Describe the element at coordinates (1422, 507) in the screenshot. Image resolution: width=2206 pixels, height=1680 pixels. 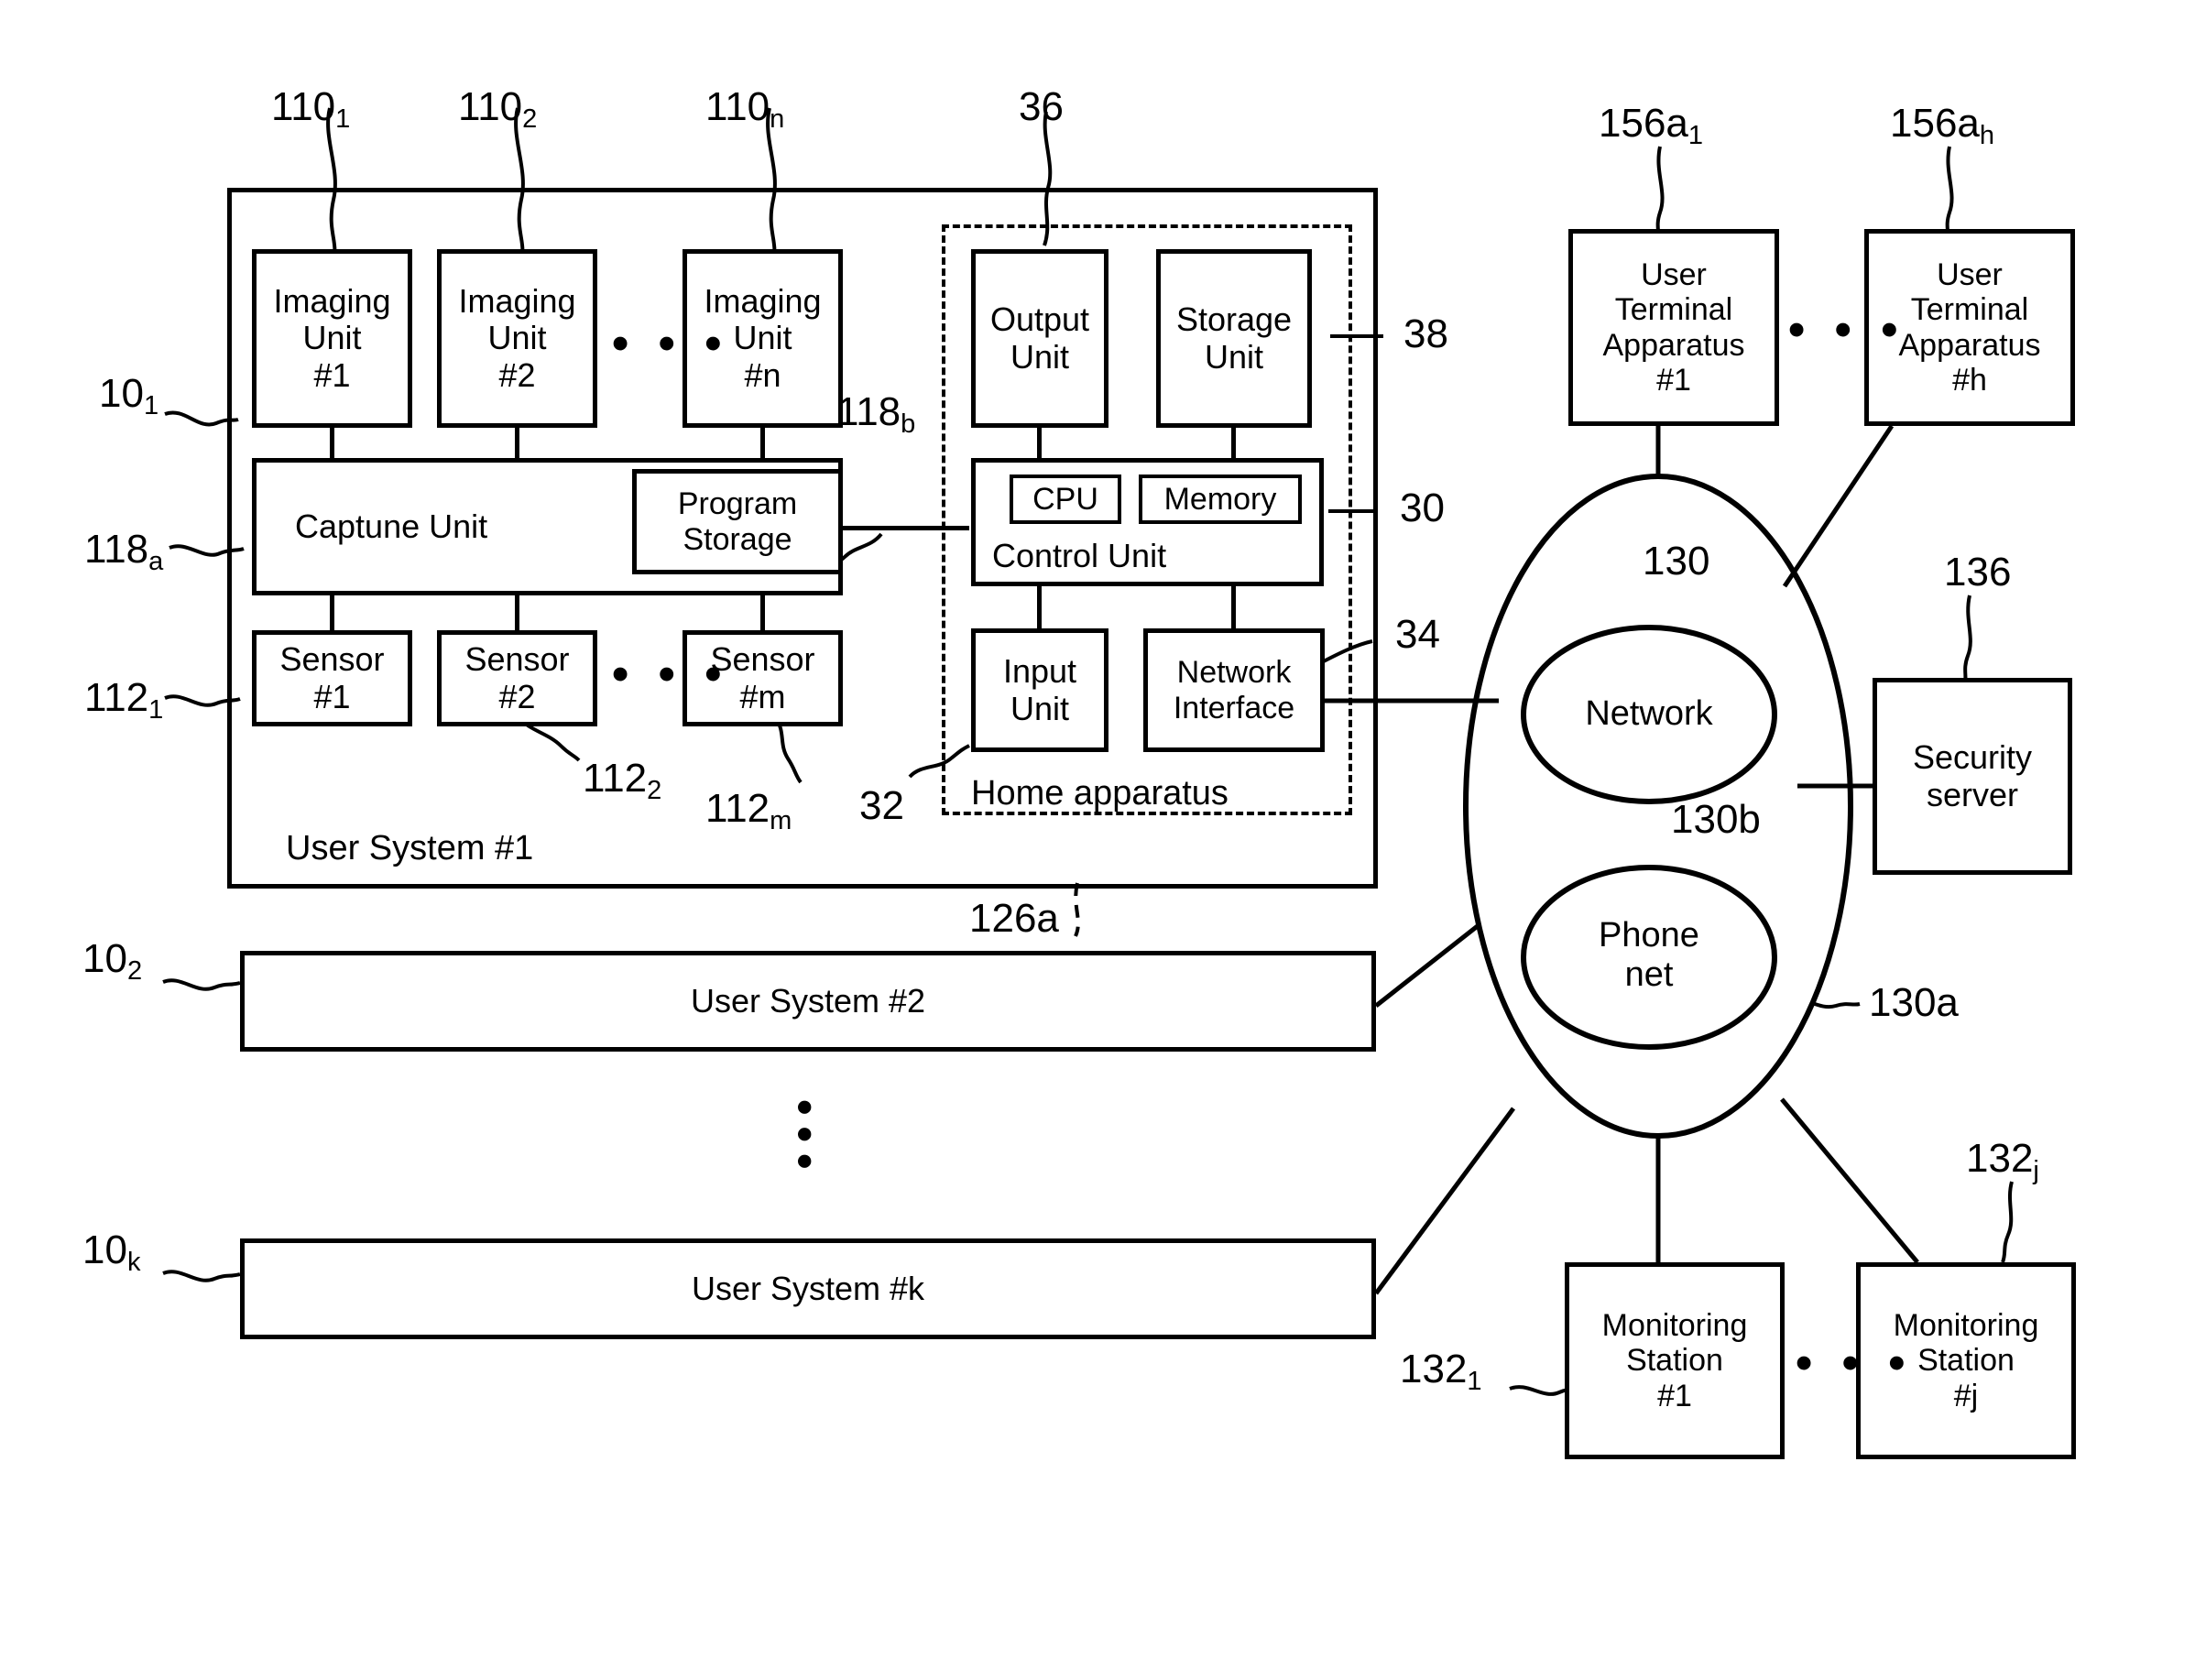
I see `ref-30: 30` at that location.